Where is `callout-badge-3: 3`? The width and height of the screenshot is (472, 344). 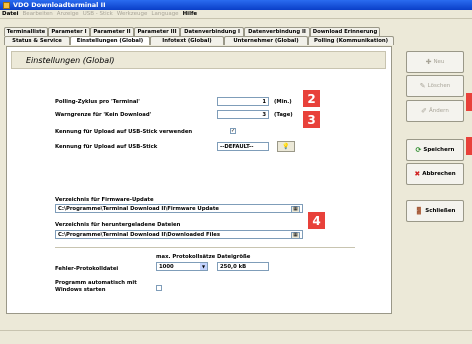
callout-badge-3: 3 is located at coordinates (311, 119).